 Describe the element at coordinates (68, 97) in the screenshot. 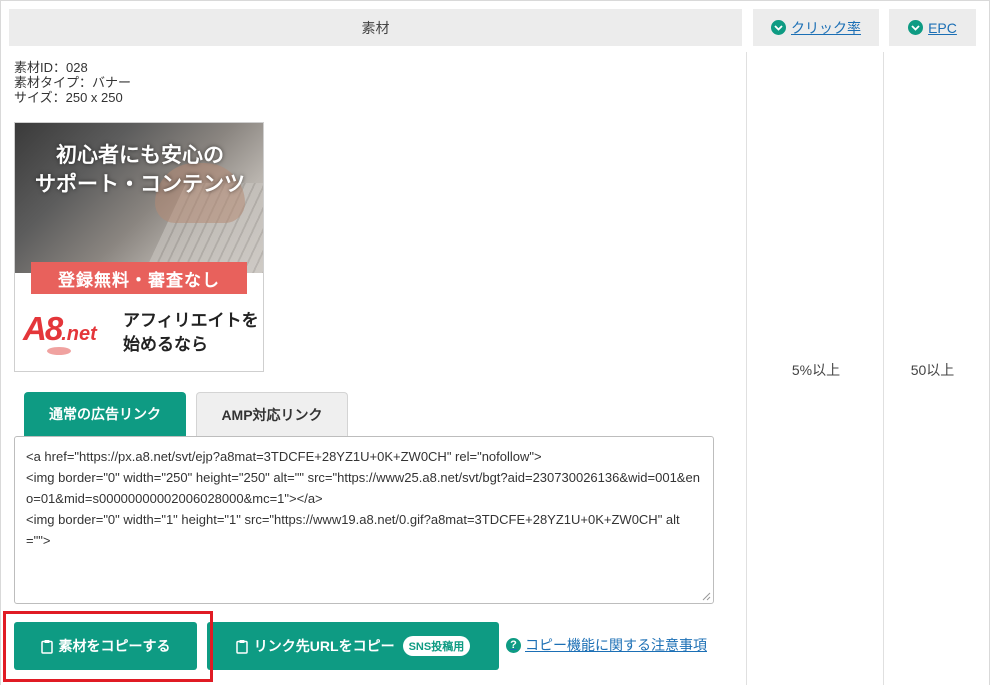

I see `material-size: サイズ：250 x 250` at that location.